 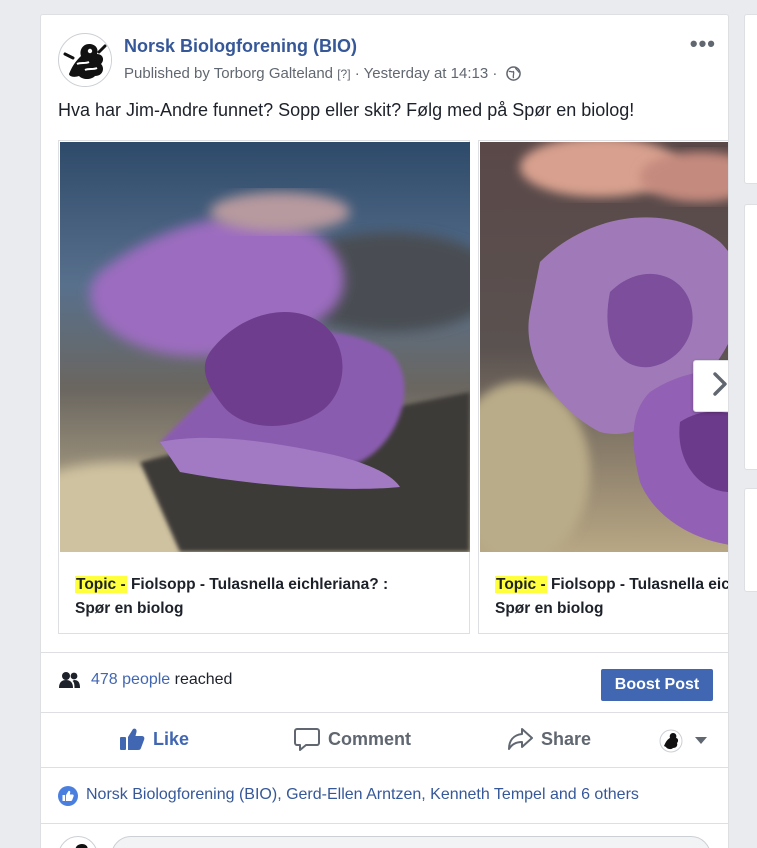 I want to click on comment-label: Comment, so click(x=370, y=738).